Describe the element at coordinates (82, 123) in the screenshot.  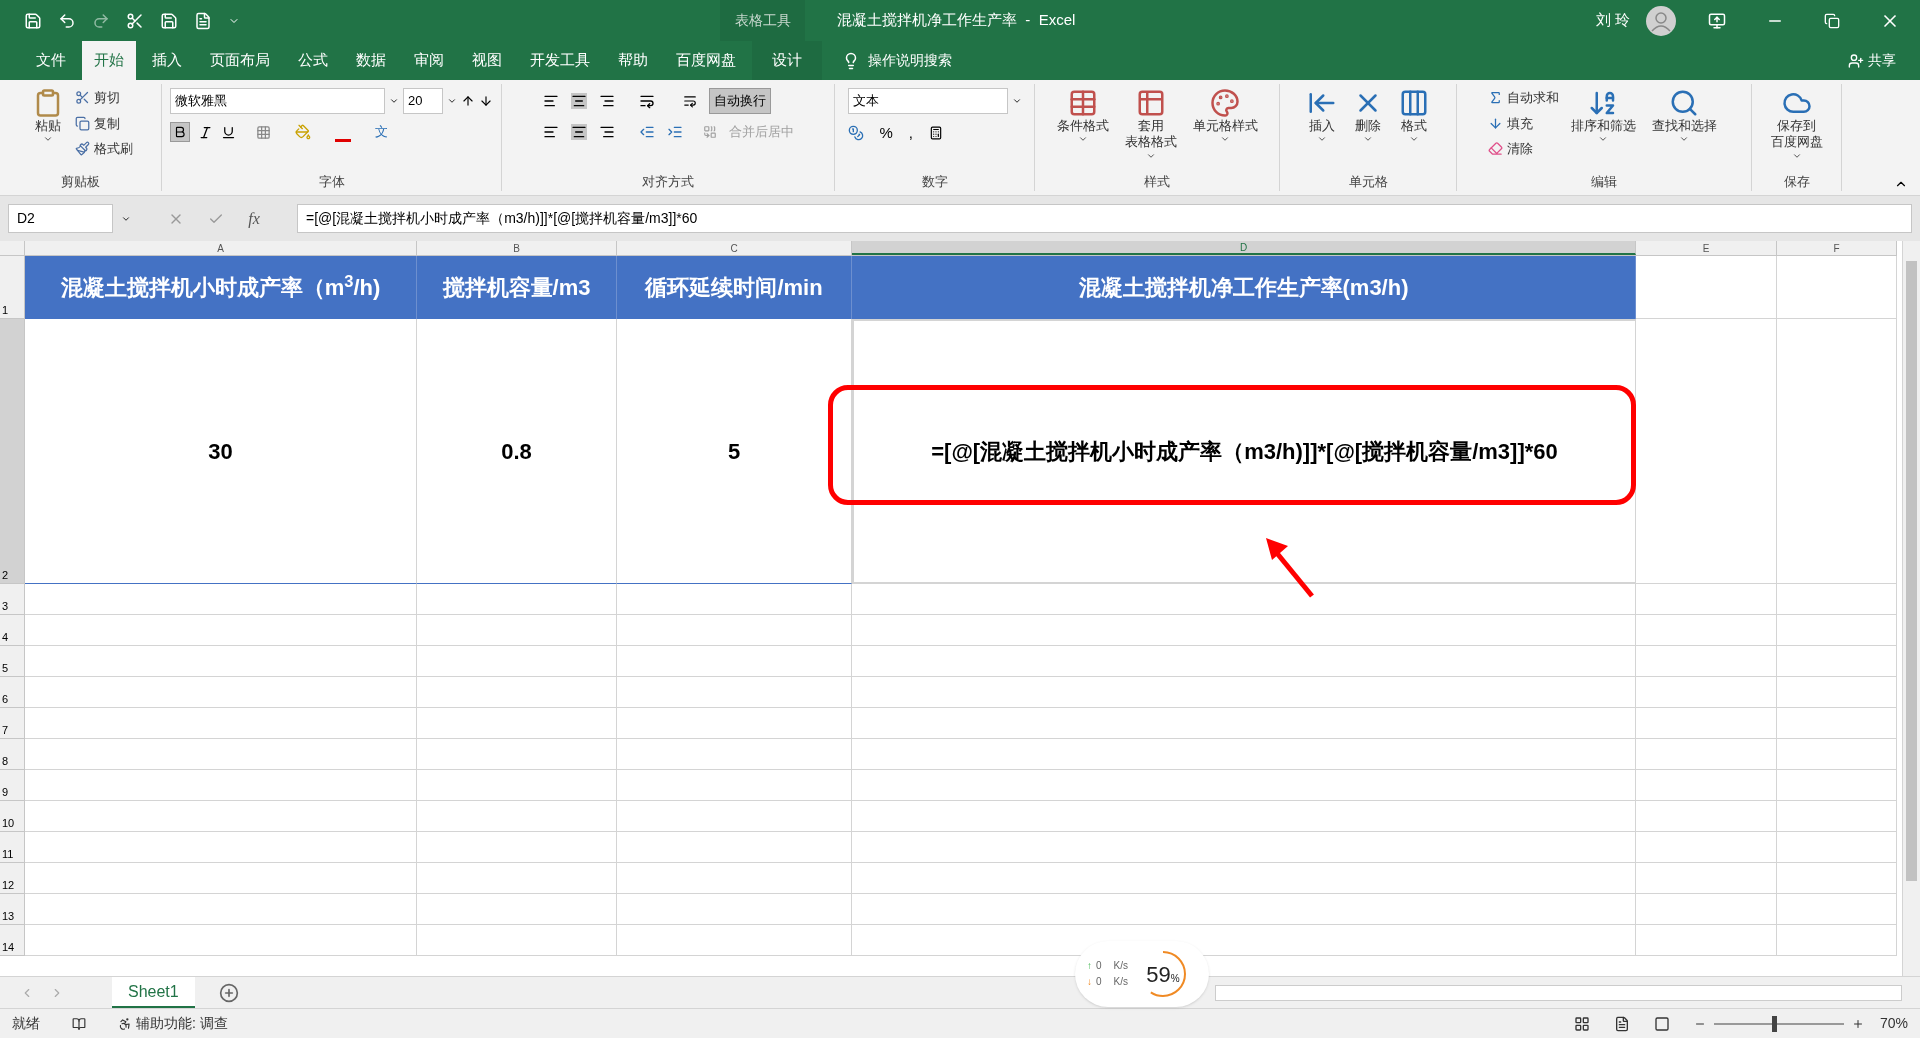
I see `copy-icon` at that location.